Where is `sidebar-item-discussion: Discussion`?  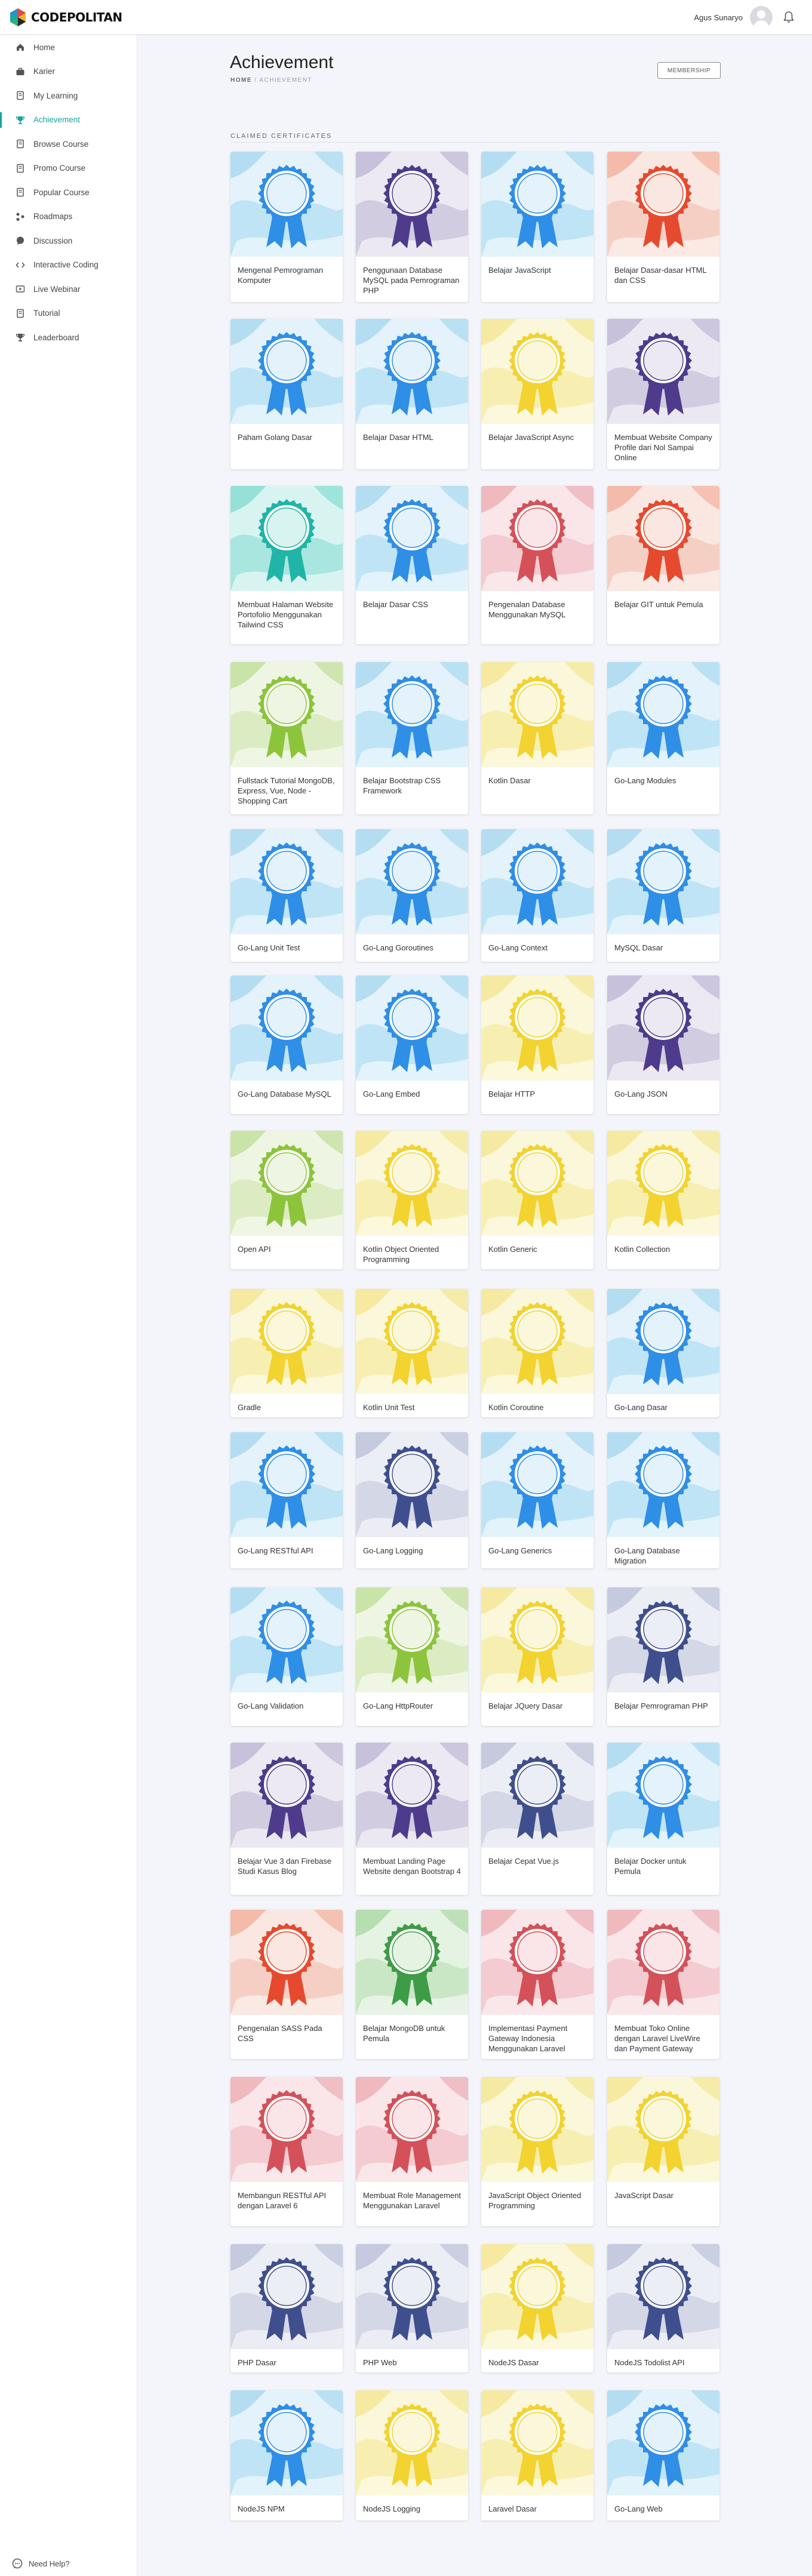 sidebar-item-discussion: Discussion is located at coordinates (68, 240).